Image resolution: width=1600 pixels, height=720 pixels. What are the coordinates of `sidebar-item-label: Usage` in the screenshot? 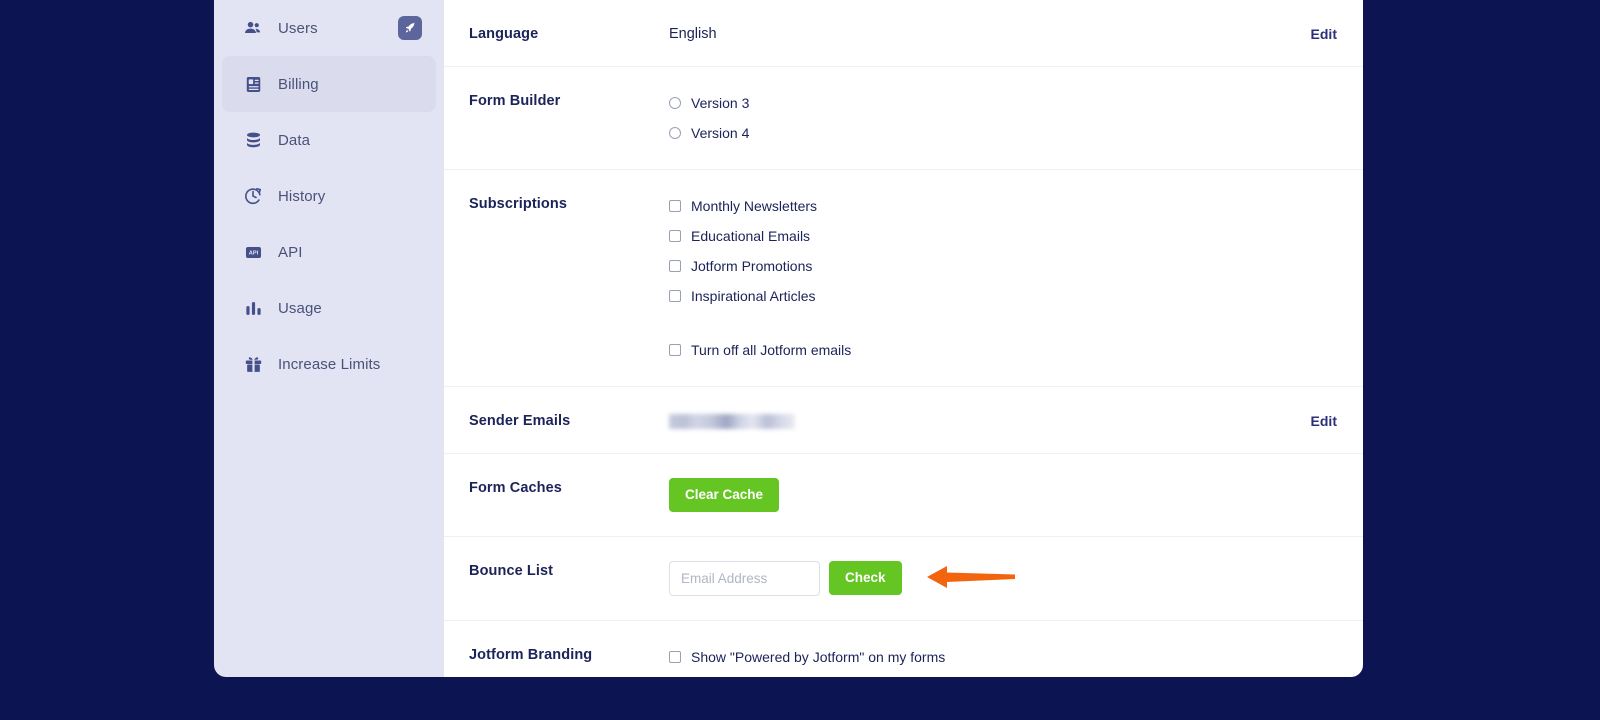 It's located at (300, 308).